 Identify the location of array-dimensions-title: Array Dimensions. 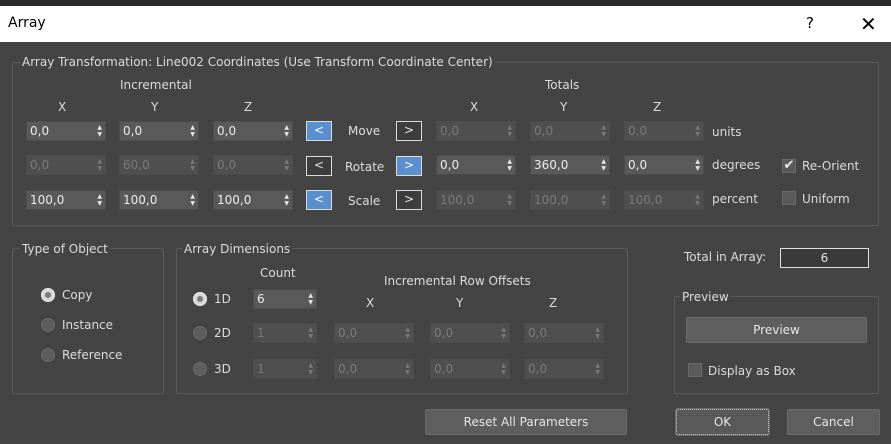
(237, 249).